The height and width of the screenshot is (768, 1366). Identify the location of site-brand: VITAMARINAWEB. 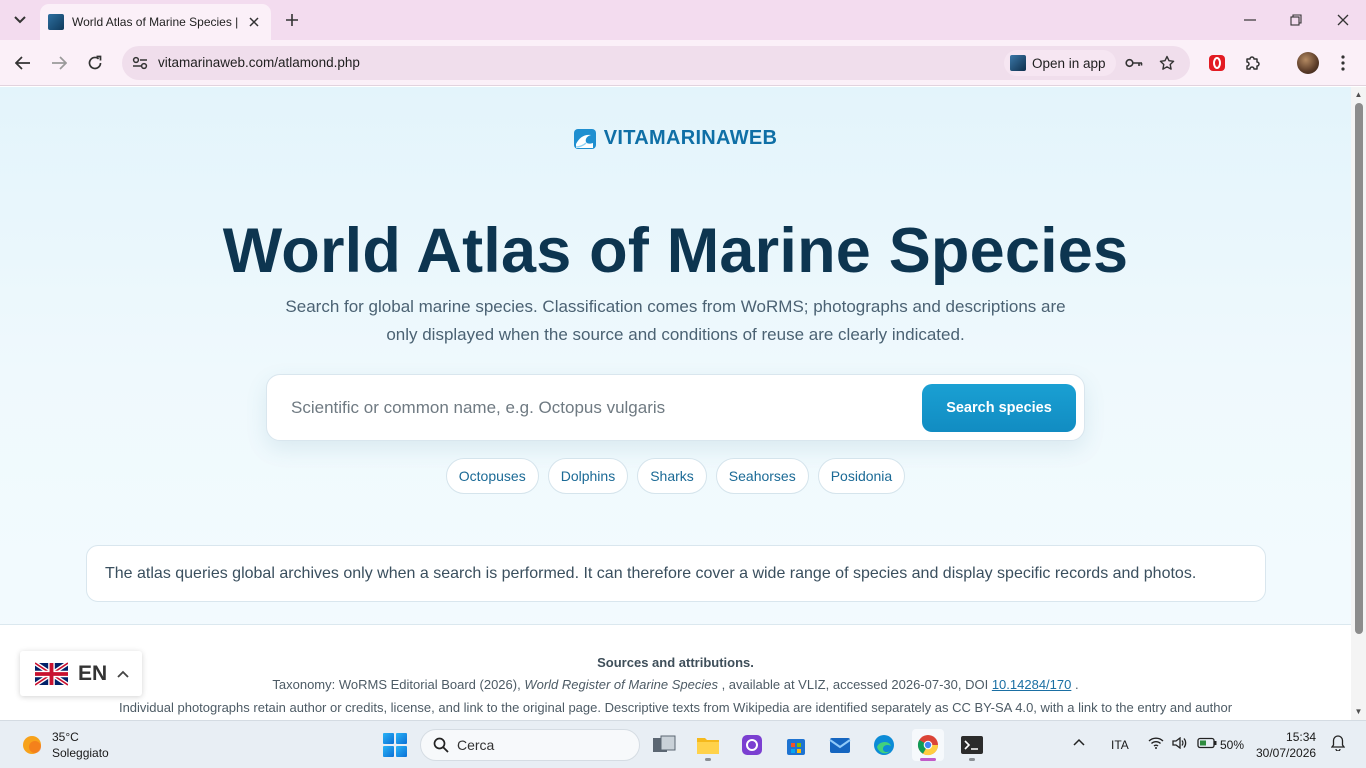
(675, 138).